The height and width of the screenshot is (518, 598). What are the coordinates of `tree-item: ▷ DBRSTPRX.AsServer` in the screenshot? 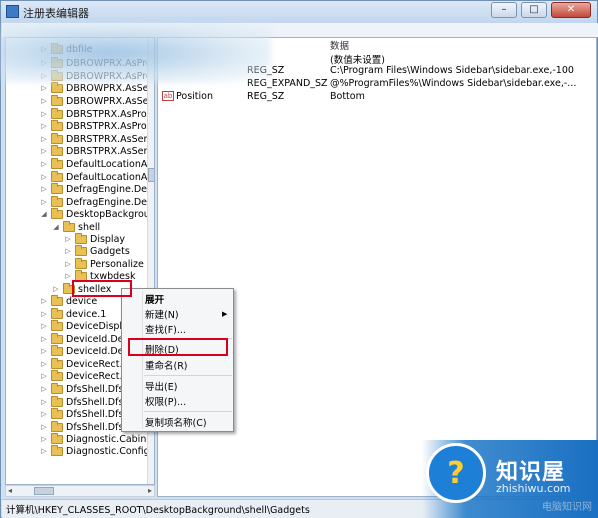 It's located at (97, 138).